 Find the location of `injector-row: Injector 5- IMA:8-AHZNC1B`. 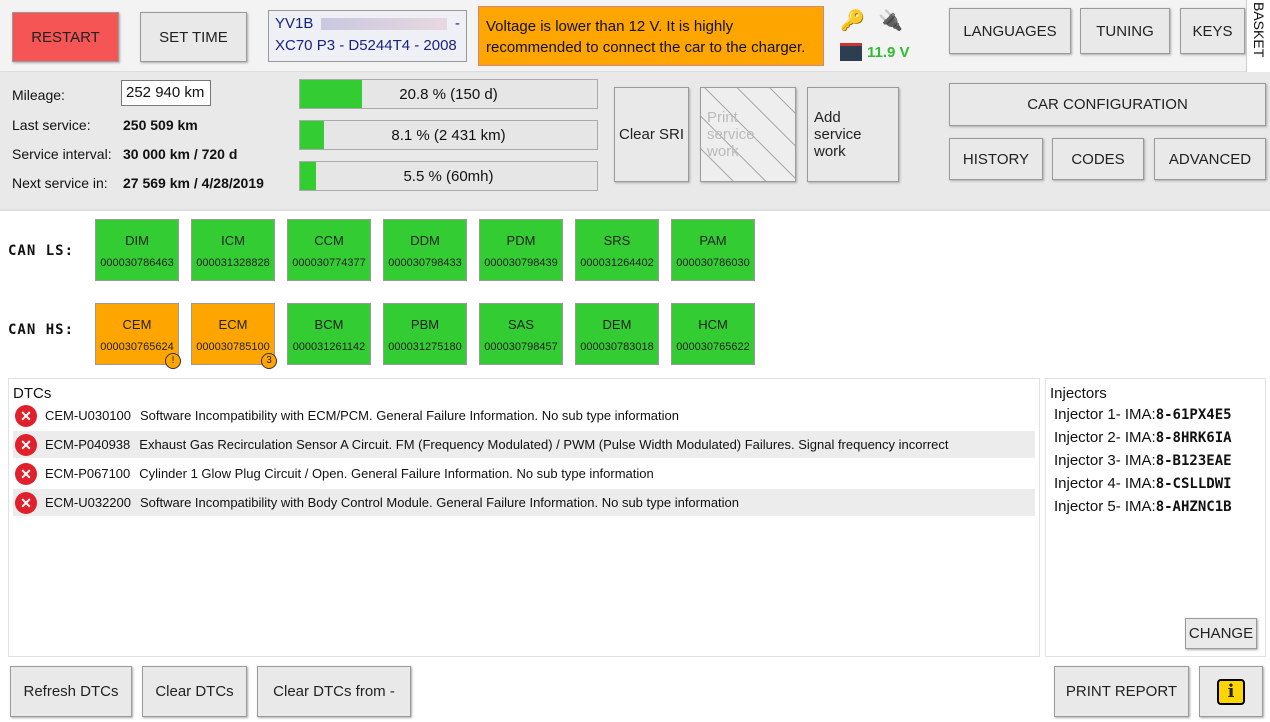

injector-row: Injector 5- IMA:8-AHZNC1B is located at coordinates (1143, 506).